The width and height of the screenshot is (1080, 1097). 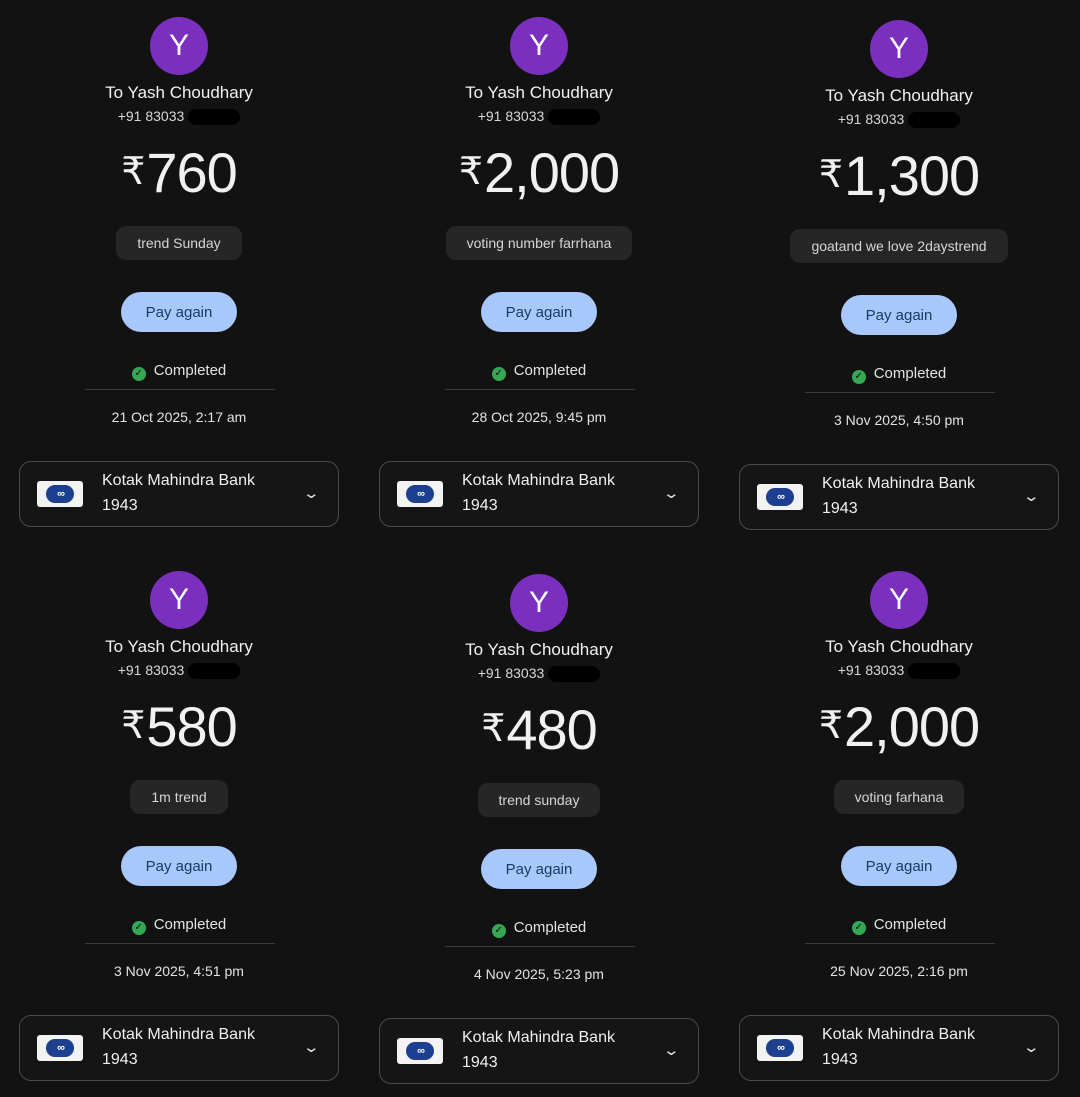 I want to click on amount-value: 760, so click(x=191, y=172).